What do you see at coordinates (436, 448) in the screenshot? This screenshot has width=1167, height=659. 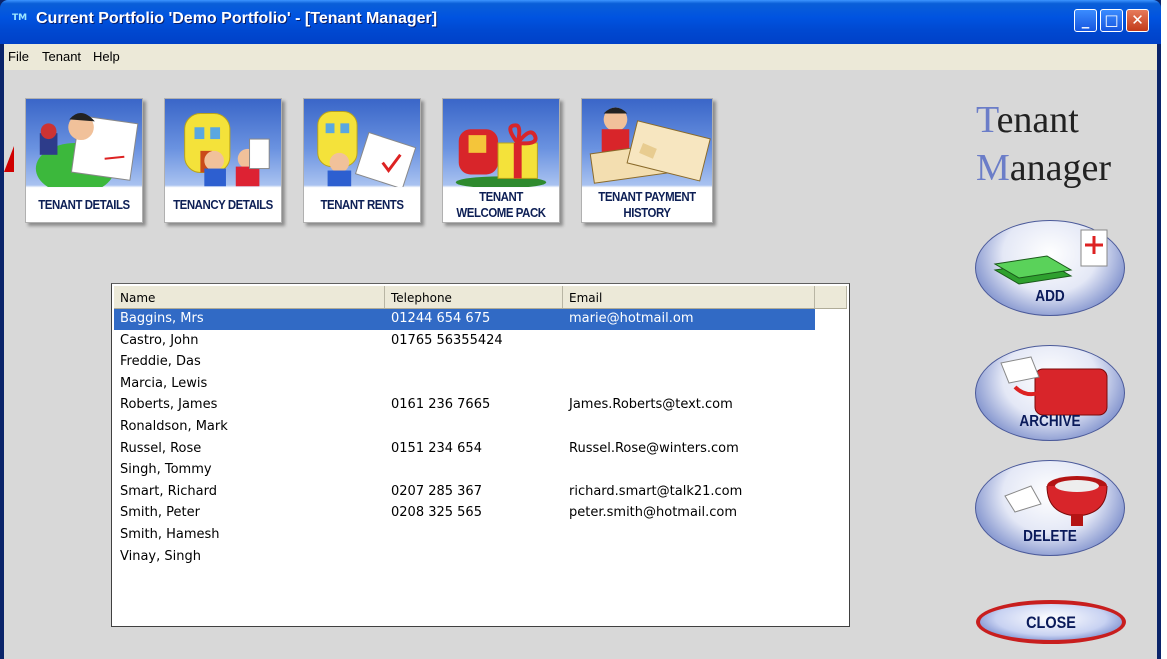 I see `cell-telephone: 0151 234 654` at bounding box center [436, 448].